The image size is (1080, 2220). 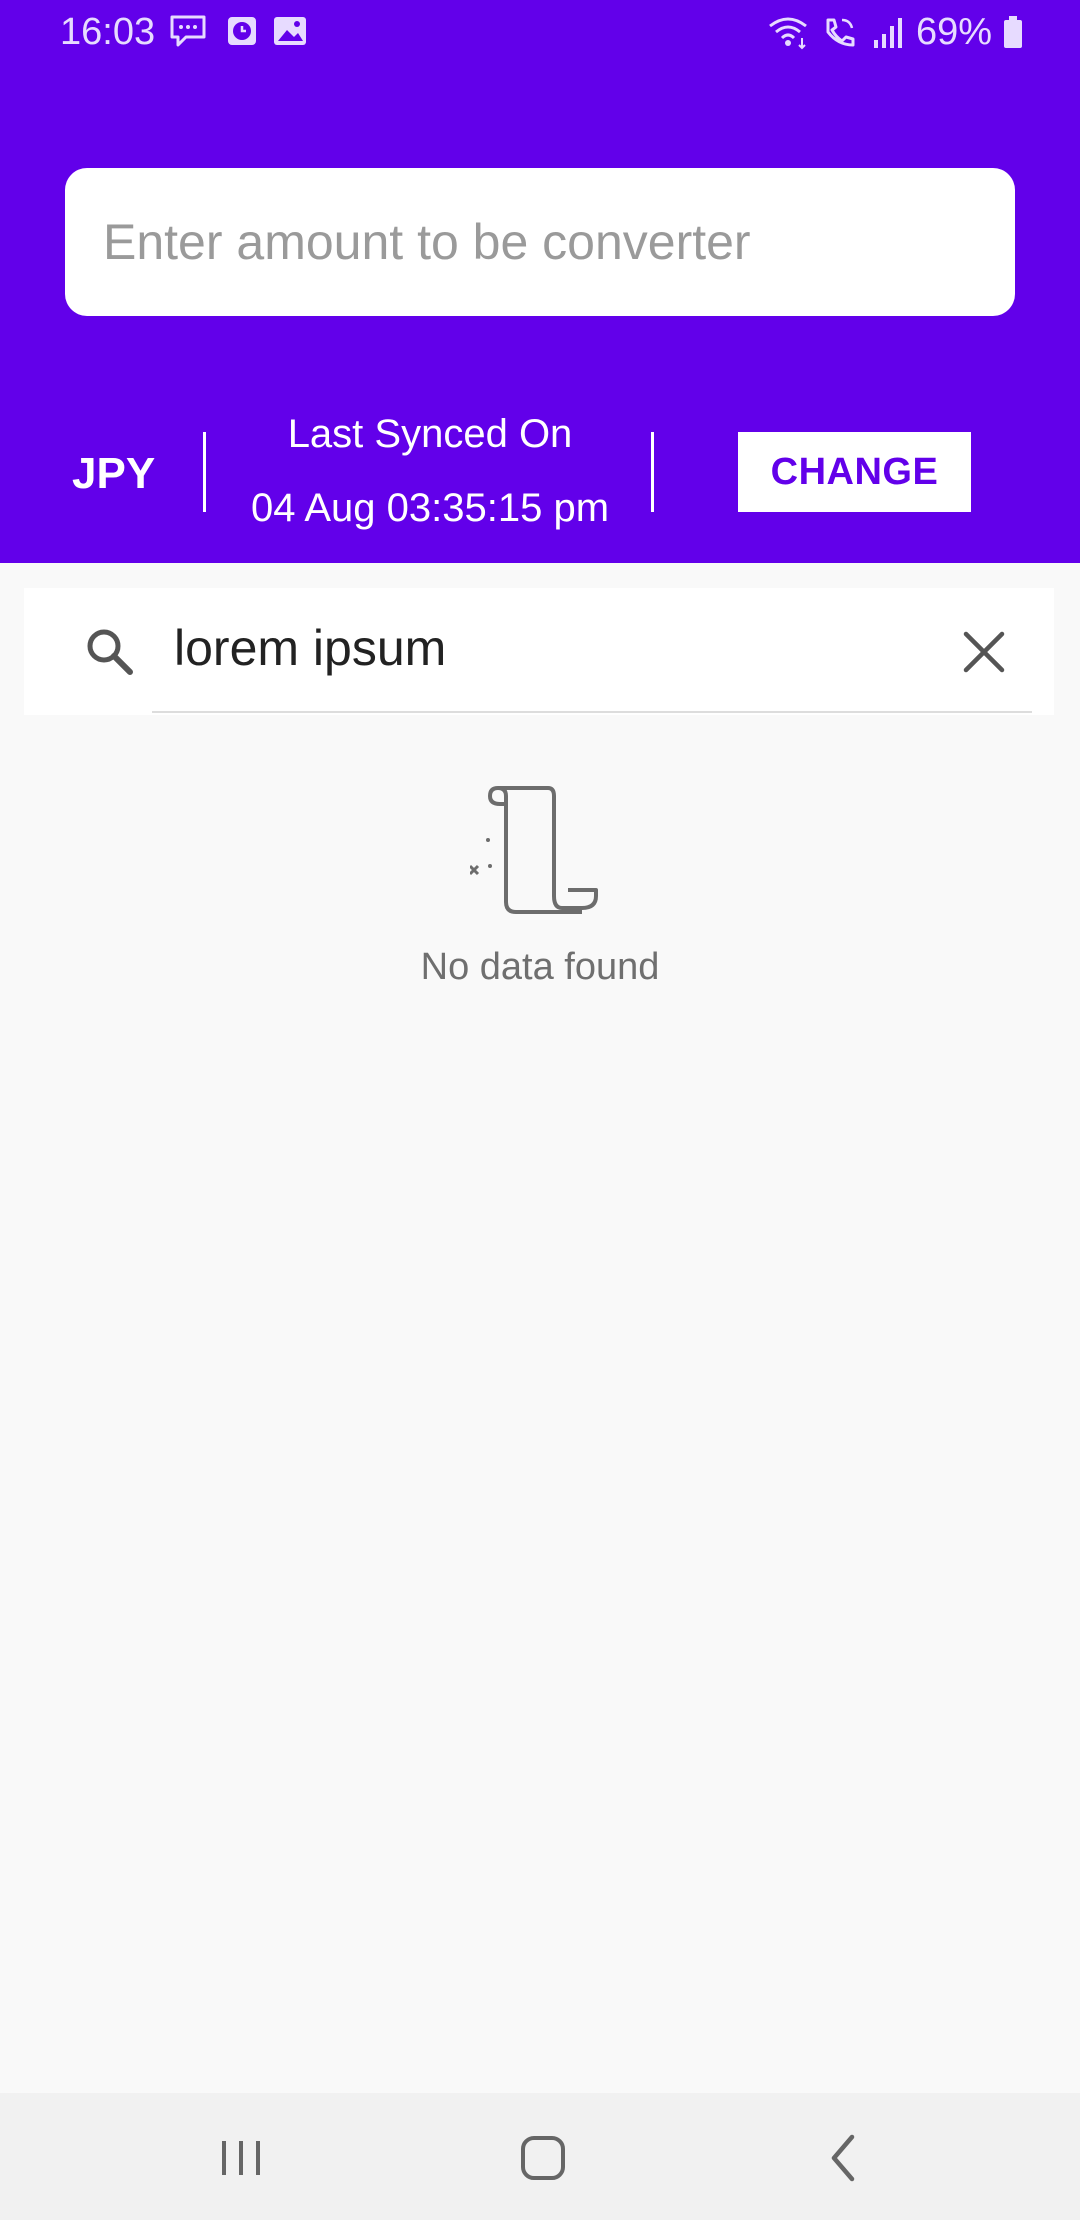 I want to click on status-time: 16:03, so click(x=108, y=32).